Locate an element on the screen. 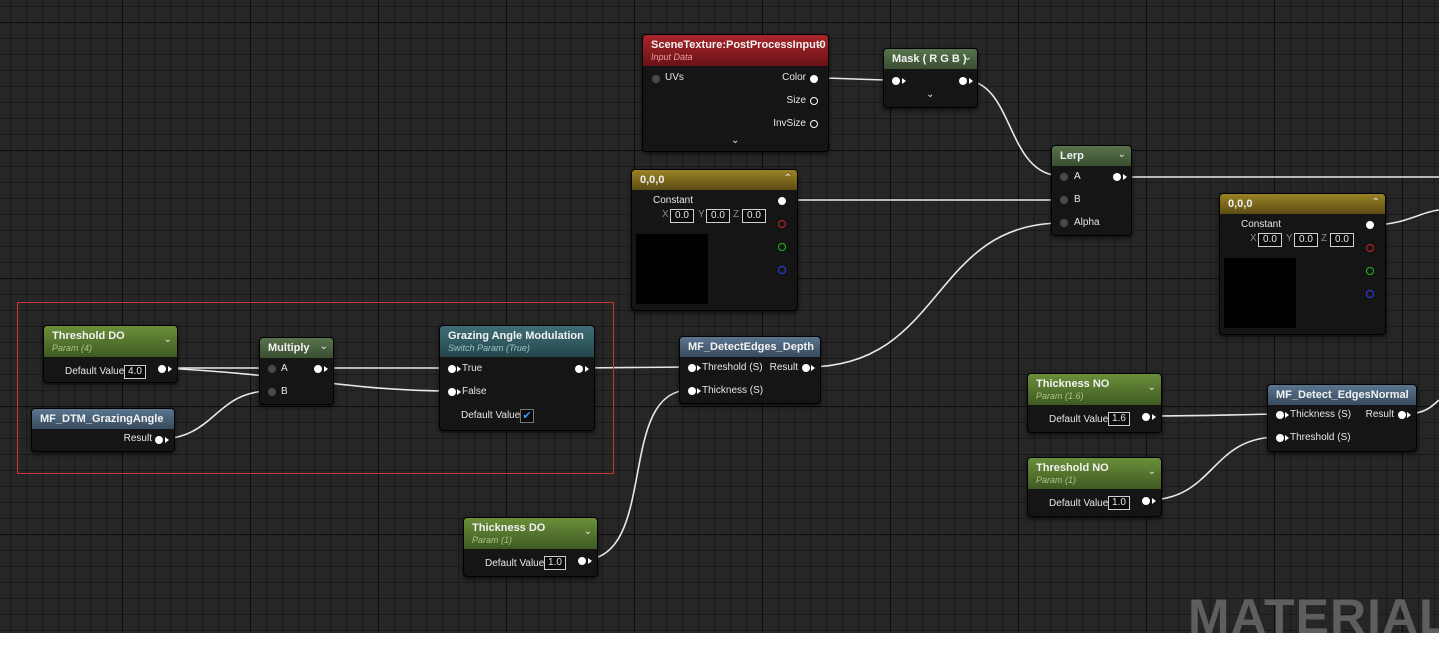 This screenshot has height=666, width=1439. lerp-output-arrow is located at coordinates (1125, 177).